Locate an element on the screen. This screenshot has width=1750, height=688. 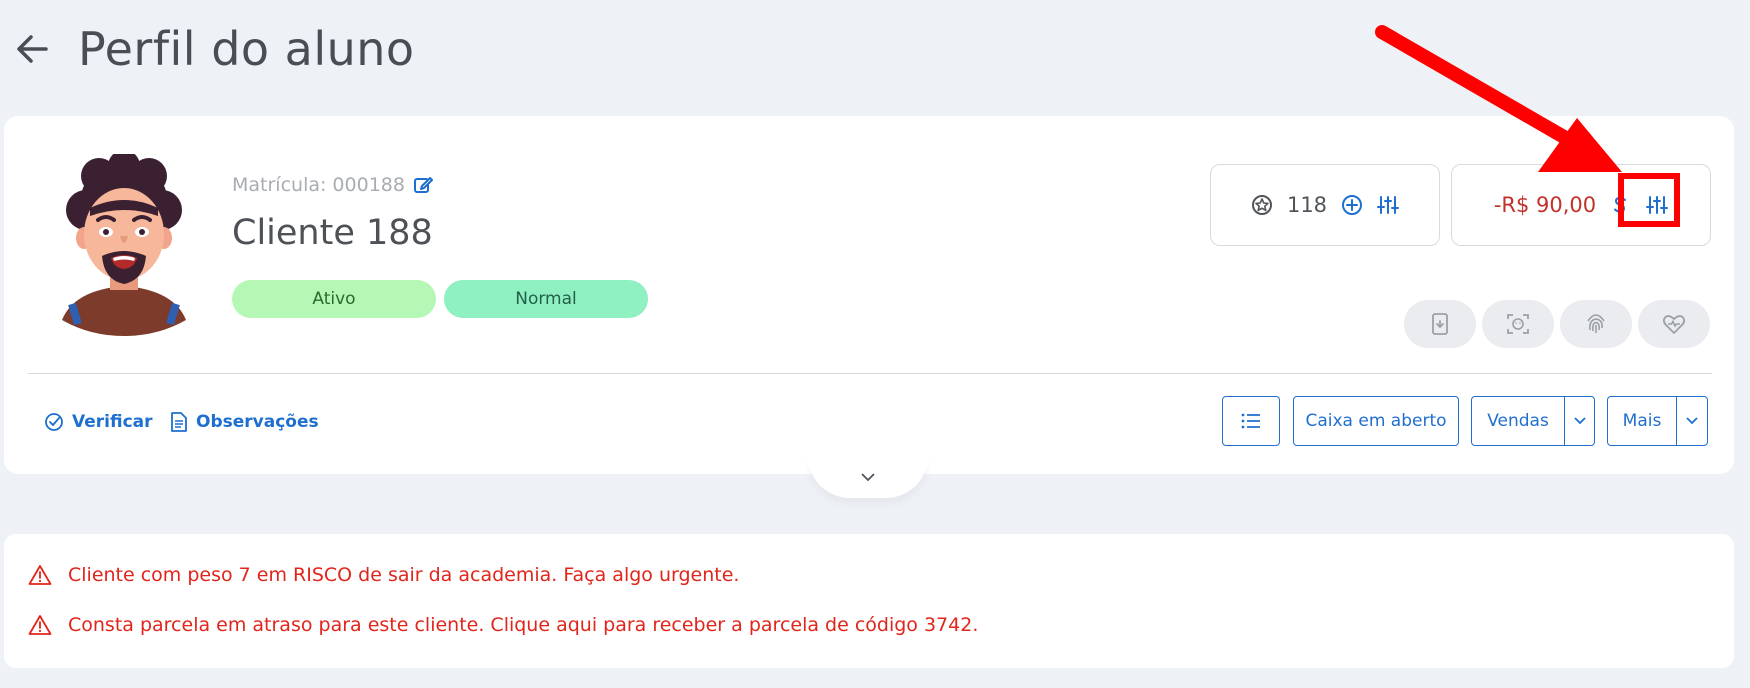
edit-icon is located at coordinates (423, 185).